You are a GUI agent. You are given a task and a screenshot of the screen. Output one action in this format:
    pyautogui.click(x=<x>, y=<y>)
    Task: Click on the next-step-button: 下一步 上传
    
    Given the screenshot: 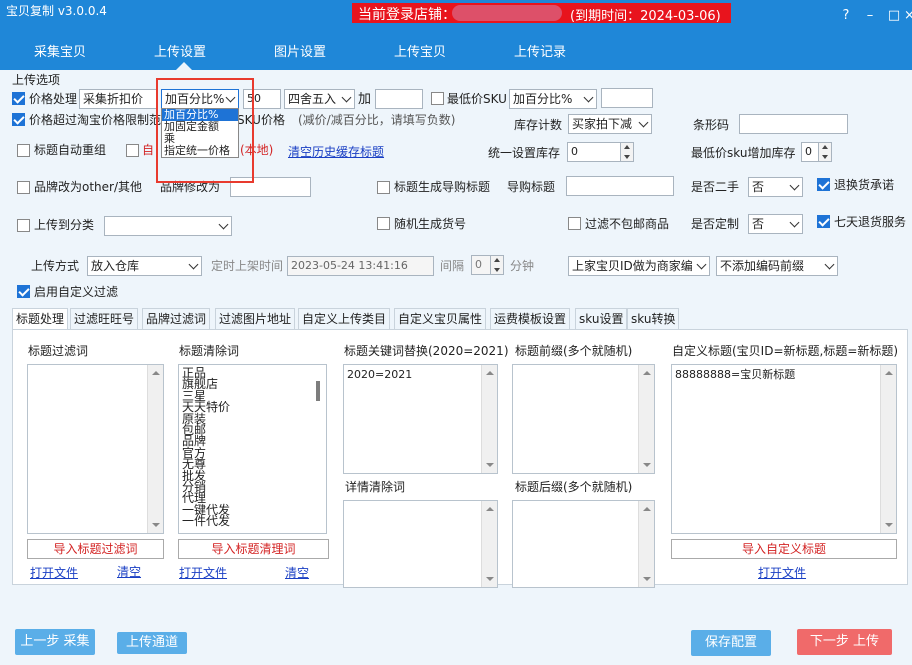 What is the action you would take?
    pyautogui.click(x=844, y=642)
    